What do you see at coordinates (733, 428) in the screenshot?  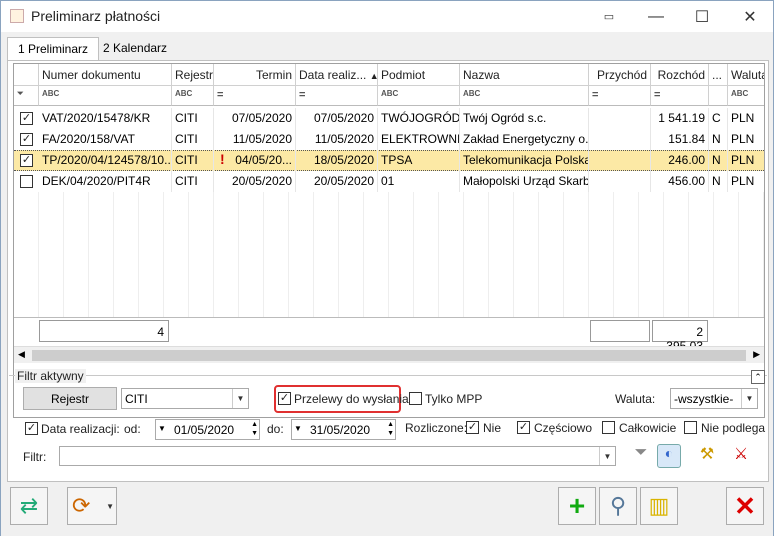 I see `nie-podlega-label: Nie podlega` at bounding box center [733, 428].